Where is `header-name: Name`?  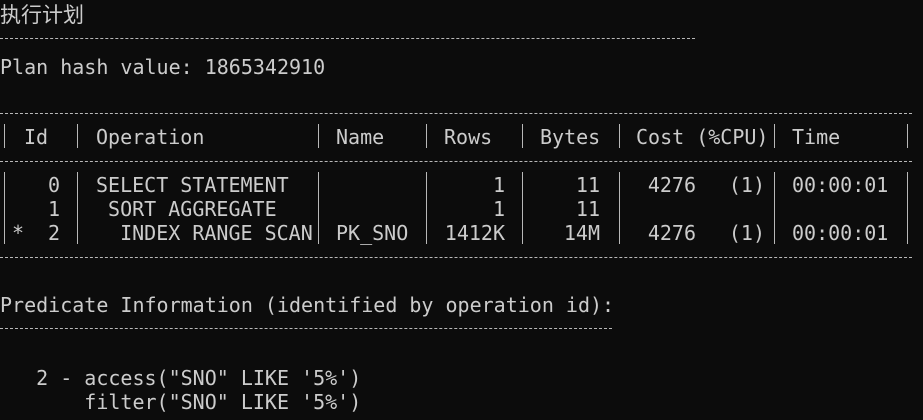 header-name: Name is located at coordinates (360, 137).